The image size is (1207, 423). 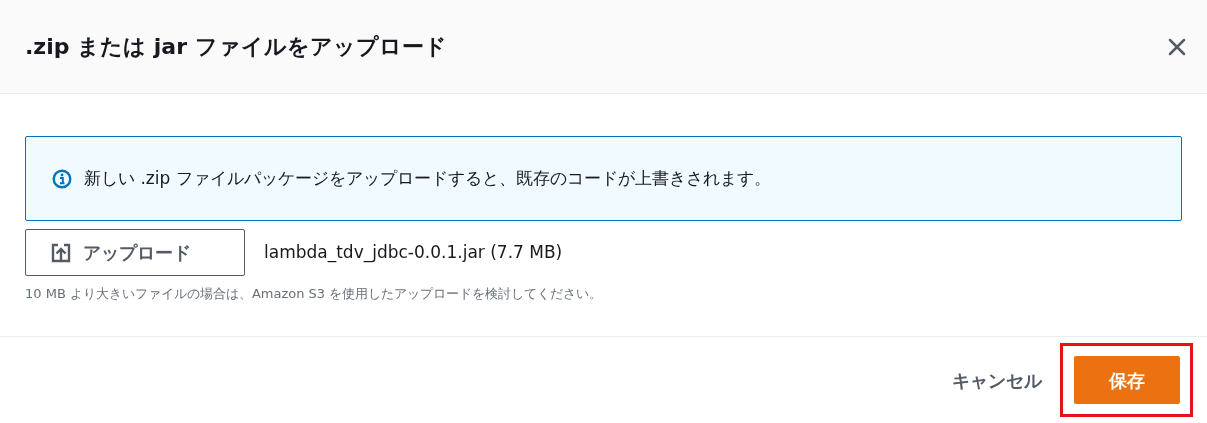 I want to click on file-name: lambda_tdv_jdbc-0.0.1.jar (7.7 MB), so click(x=413, y=252).